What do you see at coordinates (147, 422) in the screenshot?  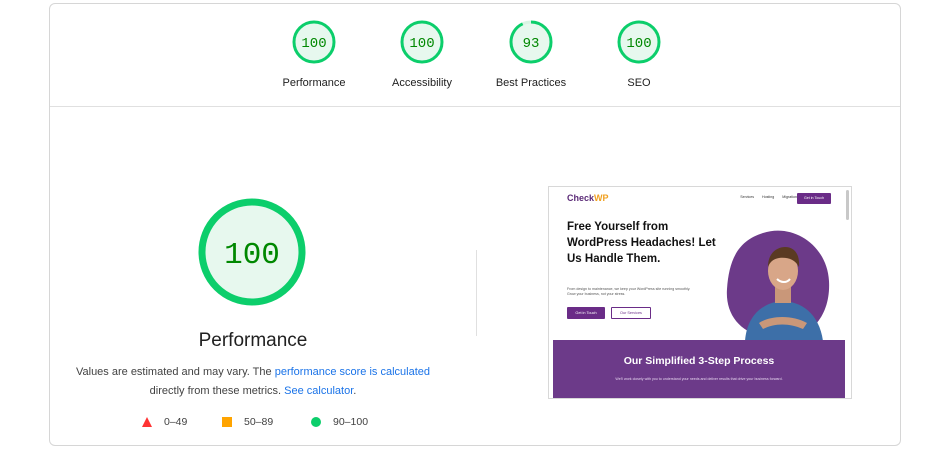 I see `triangle-icon` at bounding box center [147, 422].